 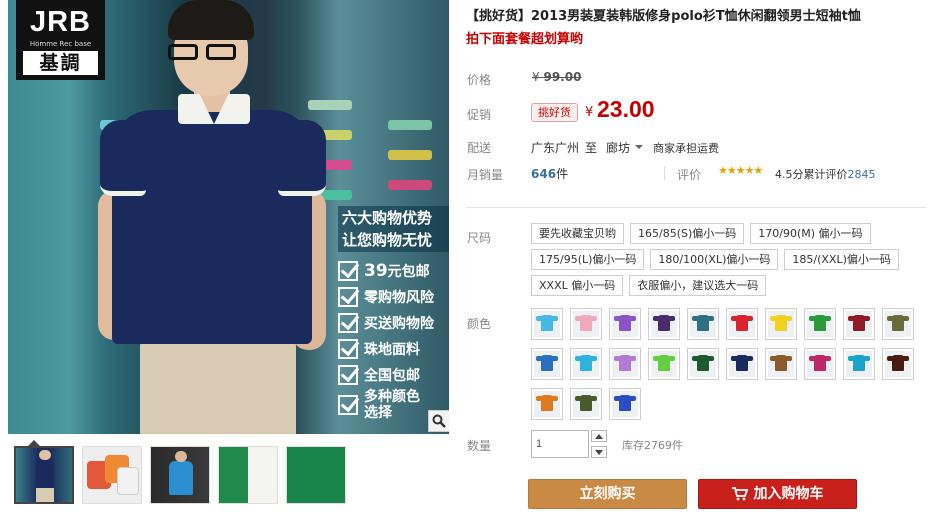 I want to click on quantity-input, so click(x=560, y=444).